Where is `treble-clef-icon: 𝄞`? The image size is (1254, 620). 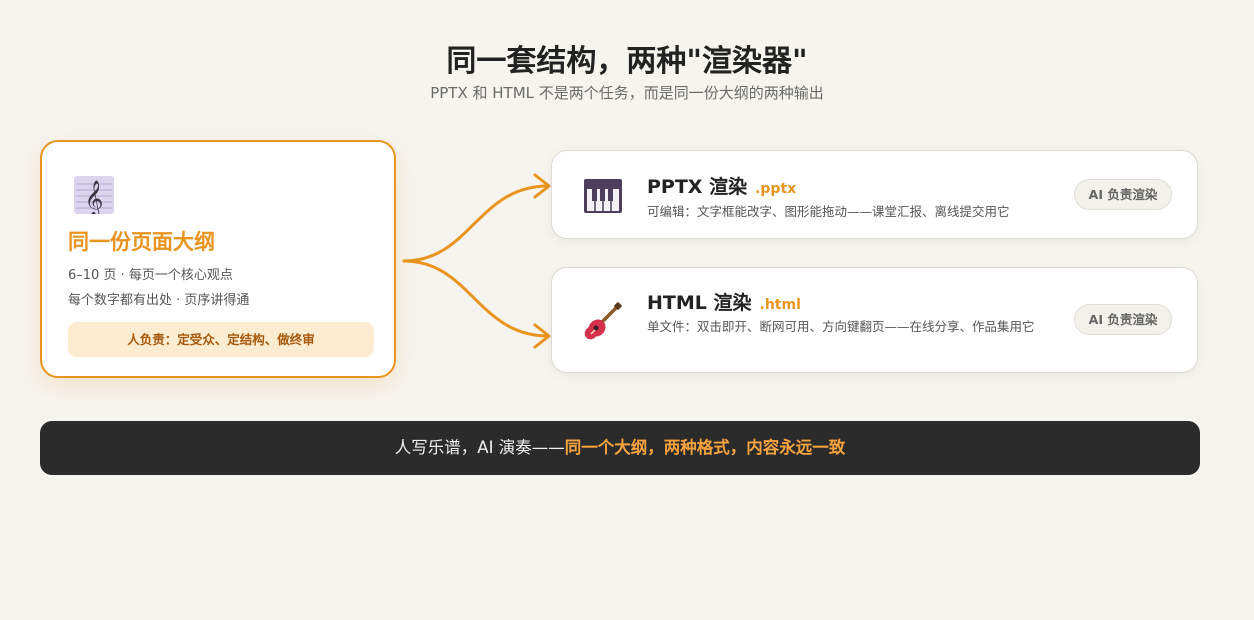 treble-clef-icon: 𝄞 is located at coordinates (94, 195).